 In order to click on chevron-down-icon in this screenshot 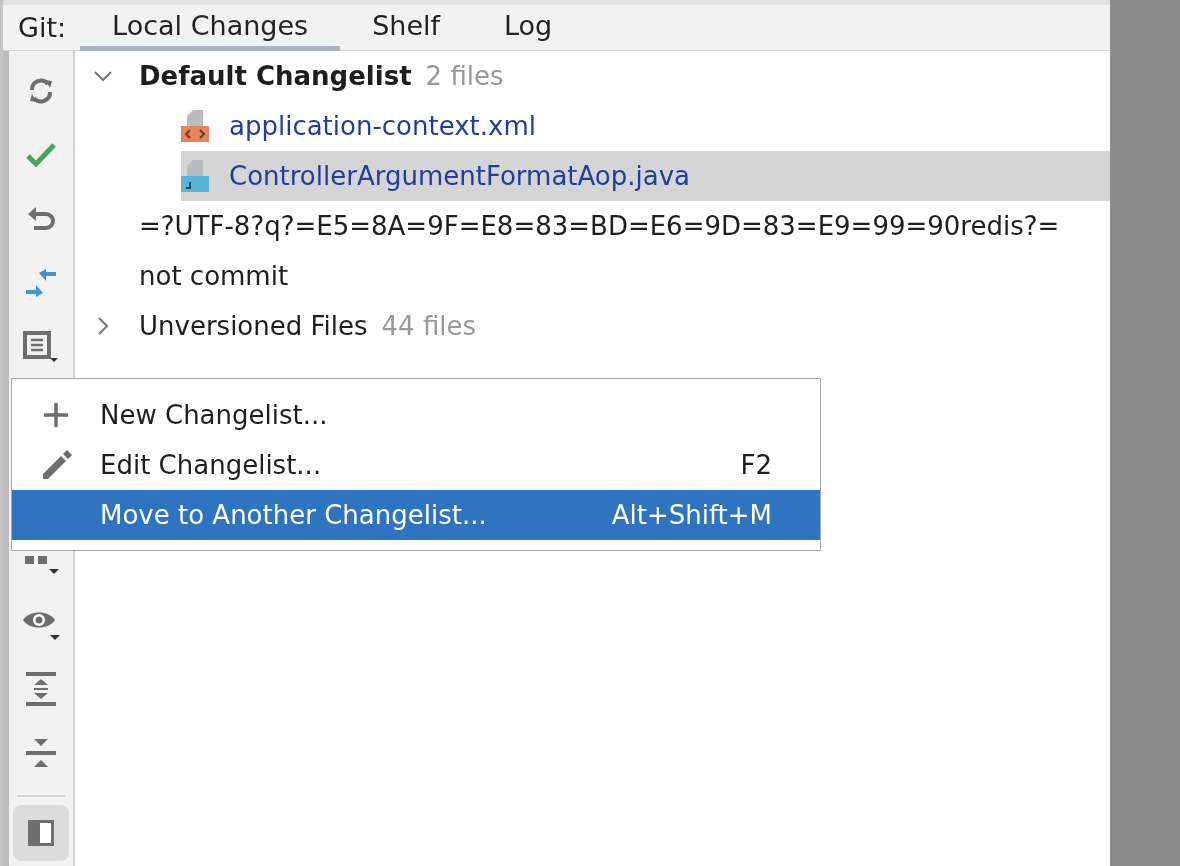, I will do `click(103, 76)`.